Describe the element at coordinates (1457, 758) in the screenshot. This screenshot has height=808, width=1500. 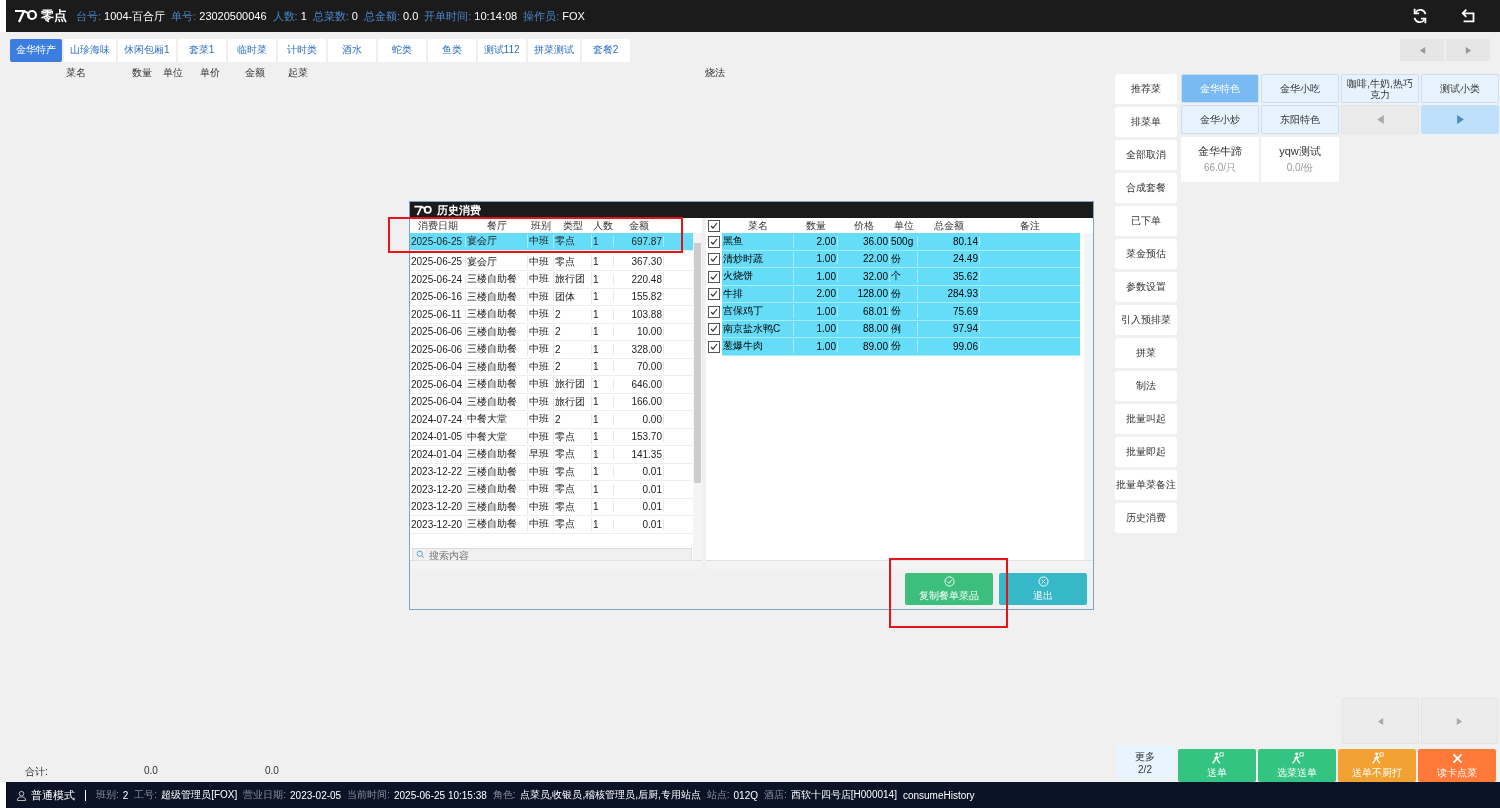
I see `cross-icon` at that location.